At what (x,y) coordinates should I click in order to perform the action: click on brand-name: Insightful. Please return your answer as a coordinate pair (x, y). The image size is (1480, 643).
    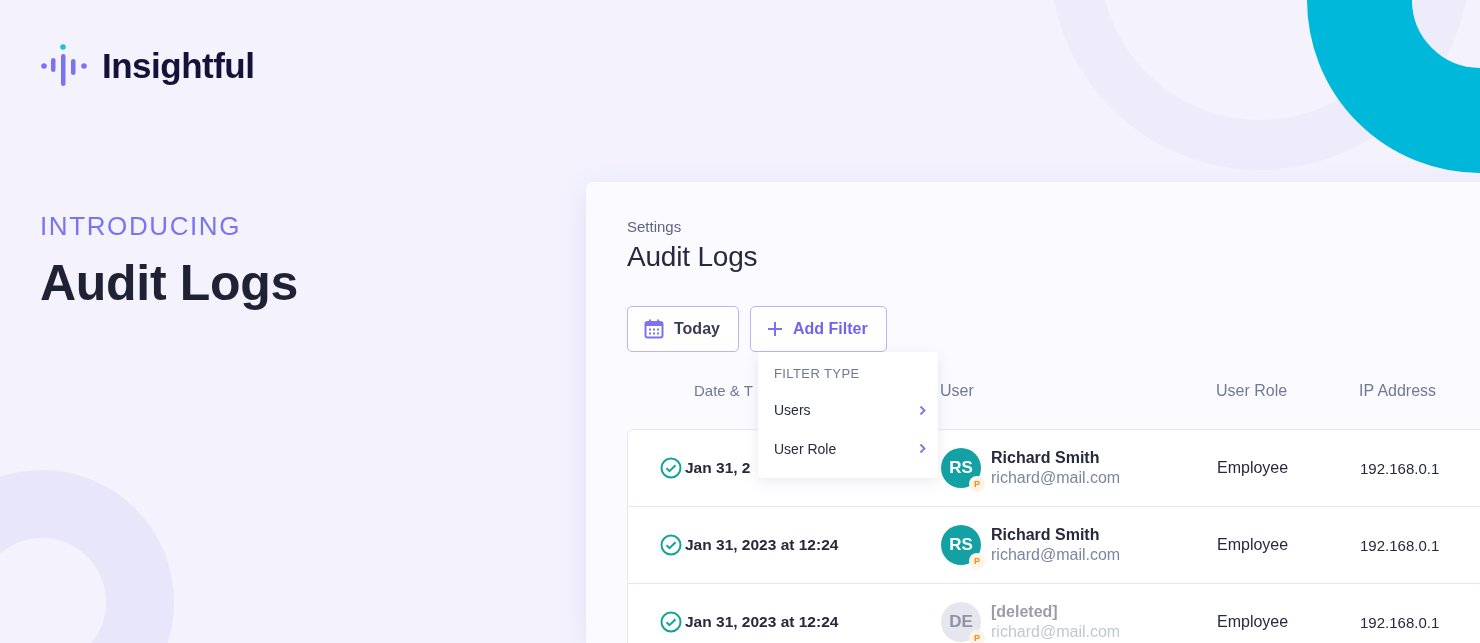
    Looking at the image, I should click on (178, 66).